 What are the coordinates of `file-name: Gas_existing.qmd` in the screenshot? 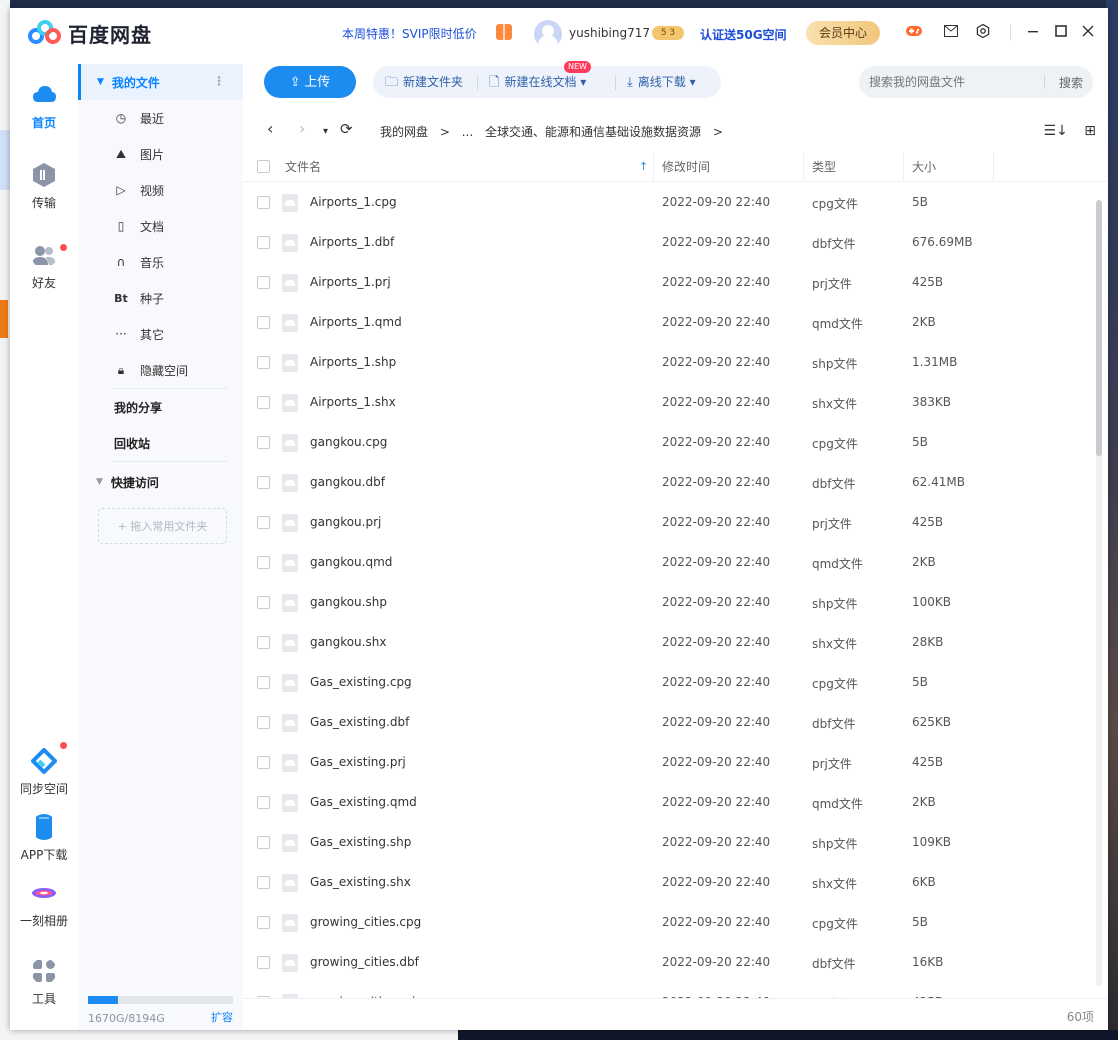 It's located at (363, 802).